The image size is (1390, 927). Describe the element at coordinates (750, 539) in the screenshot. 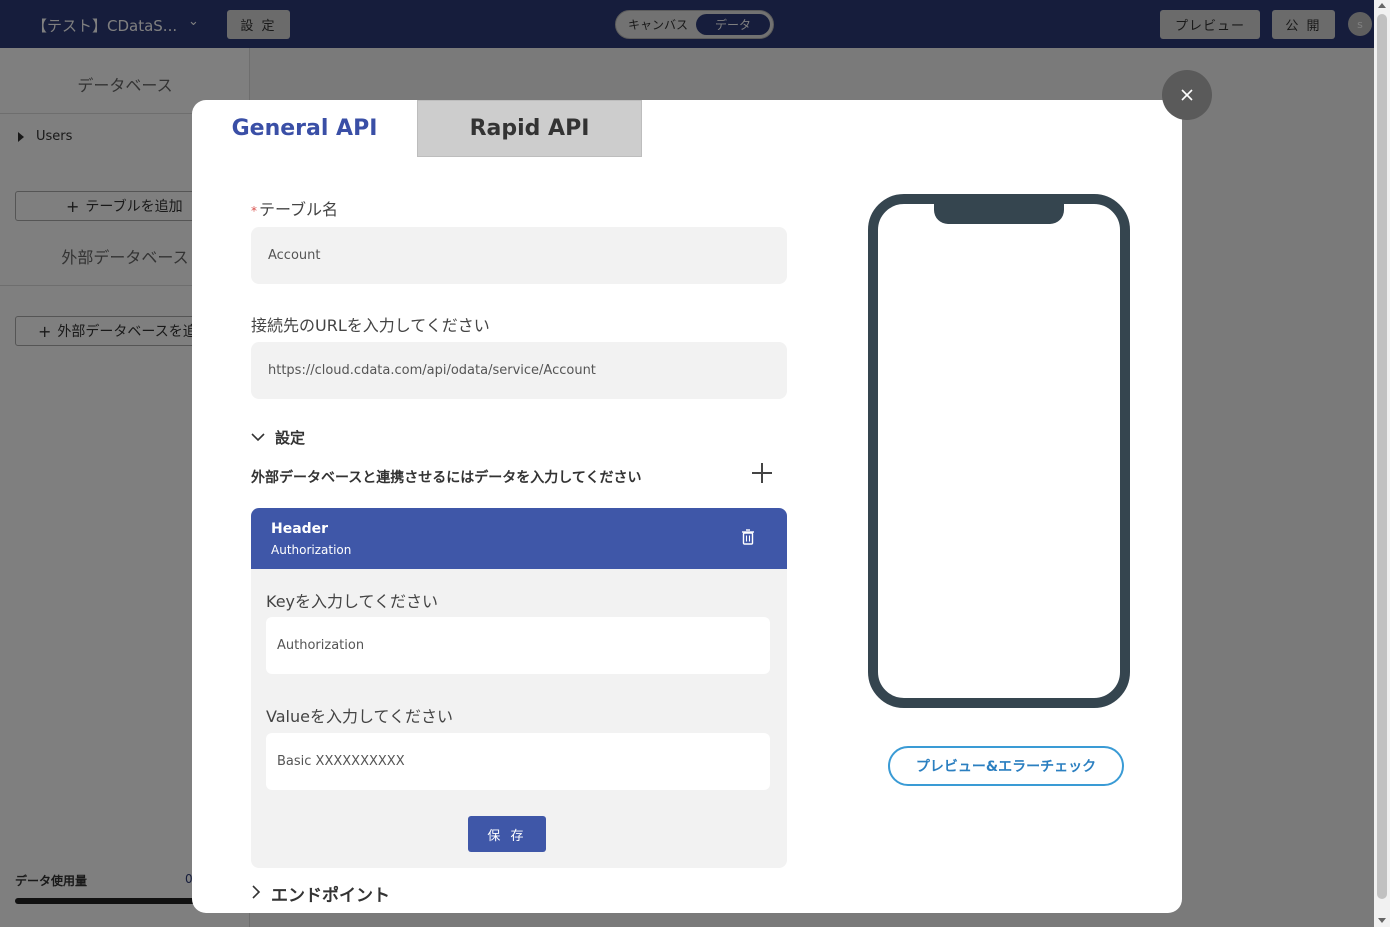

I see `trash-icon` at that location.